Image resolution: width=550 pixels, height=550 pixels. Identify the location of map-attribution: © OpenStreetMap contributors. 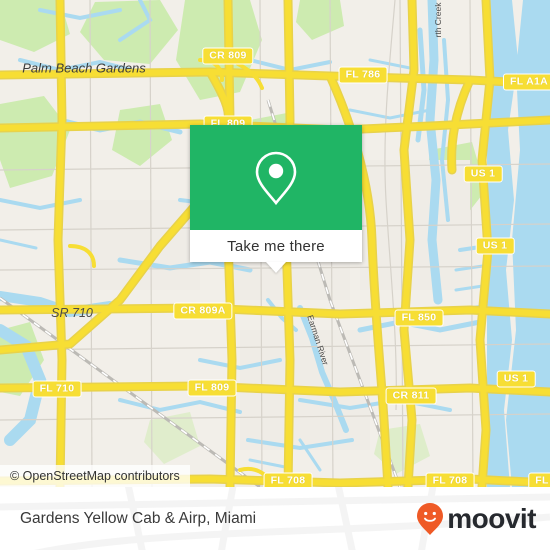
(95, 476).